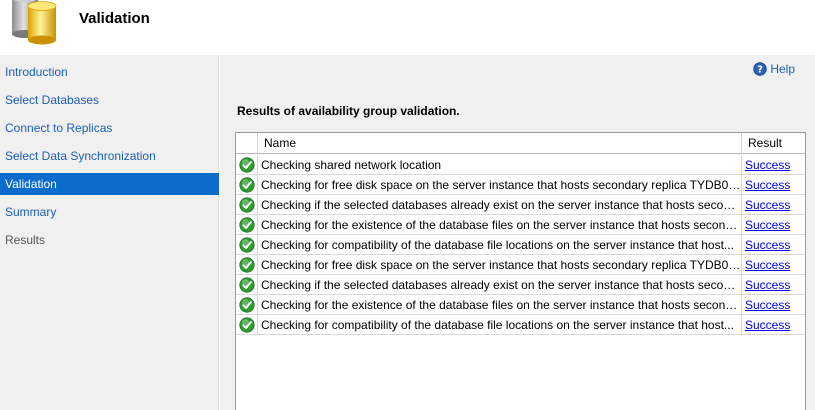 This screenshot has height=410, width=815. What do you see at coordinates (500, 165) in the screenshot?
I see `check-name: Checking shared network location` at bounding box center [500, 165].